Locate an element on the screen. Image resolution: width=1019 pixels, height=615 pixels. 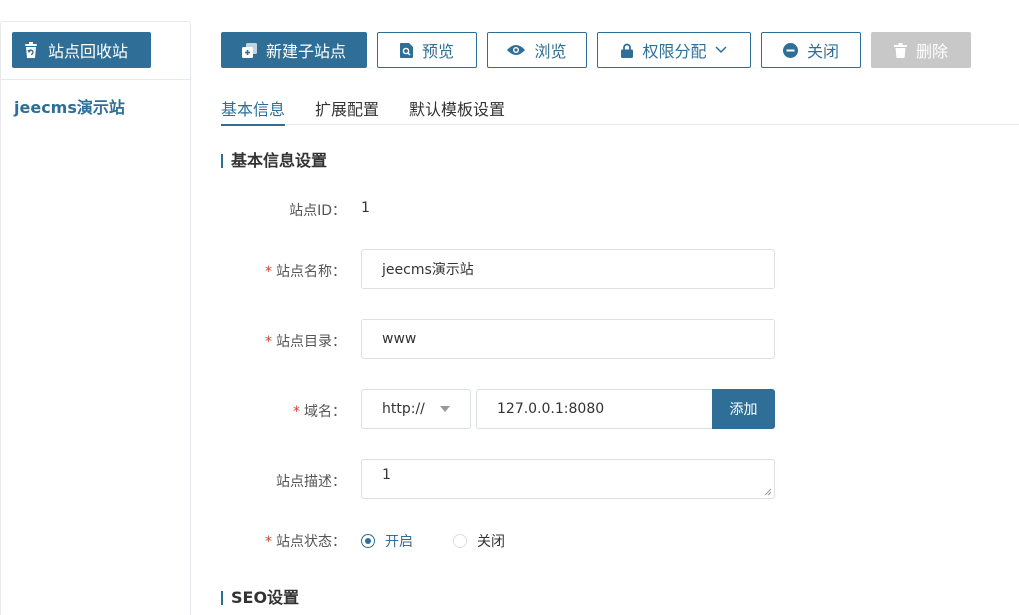
browse-button: 浏览 is located at coordinates (537, 50).